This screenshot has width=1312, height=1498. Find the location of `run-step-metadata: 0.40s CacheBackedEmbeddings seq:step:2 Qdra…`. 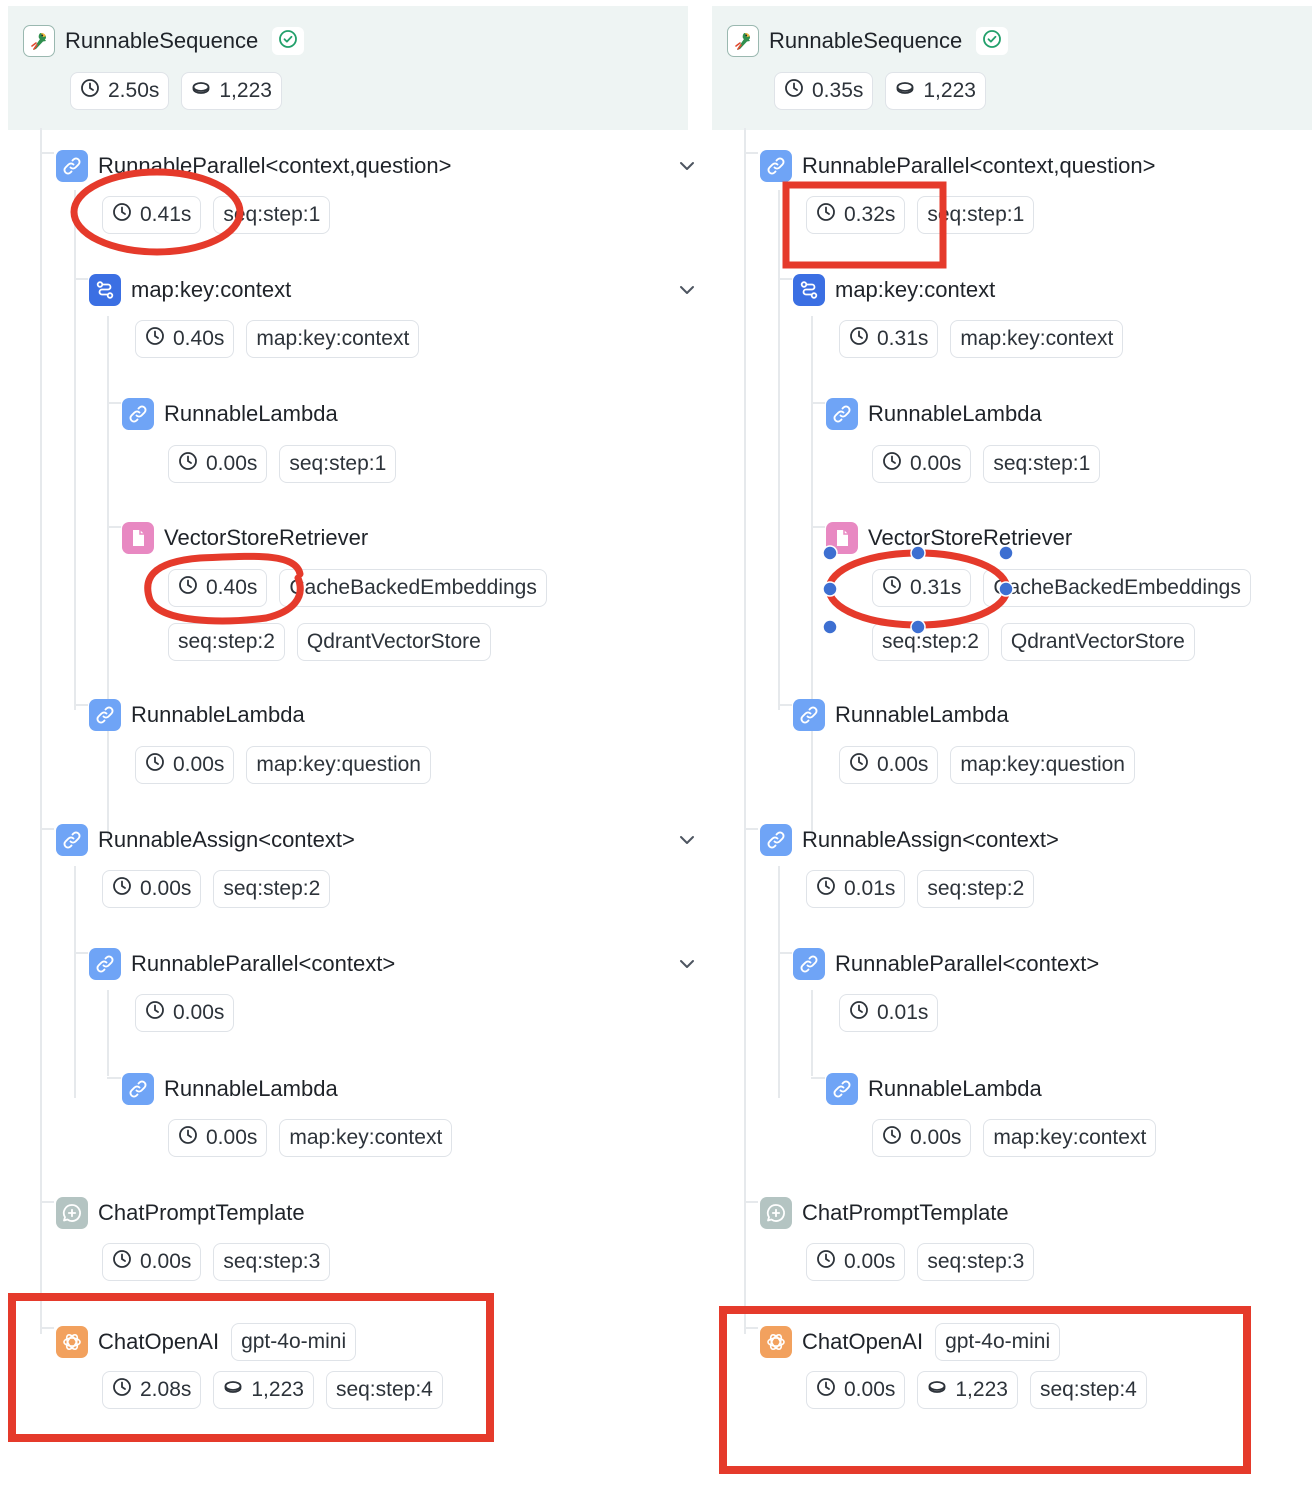

run-step-metadata: 0.40s CacheBackedEmbeddings seq:step:2 Qdra… is located at coordinates (394, 615).